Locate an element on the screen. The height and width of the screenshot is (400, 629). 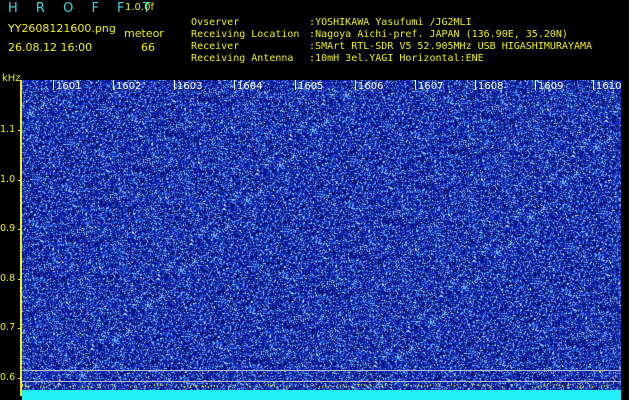
date-time: 26.08.12 16:00 is located at coordinates (50, 47).